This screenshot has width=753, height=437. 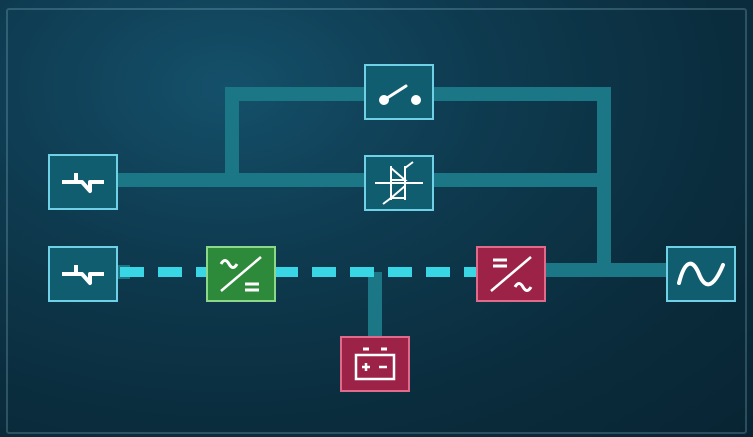 I want to click on battery-icon, so click(x=375, y=364).